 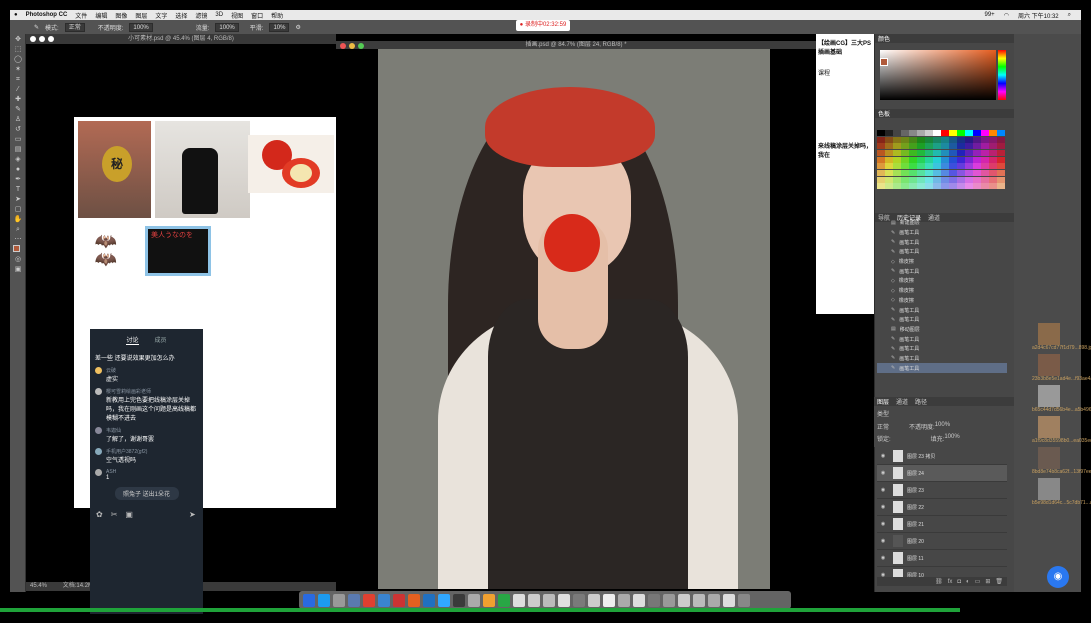 What do you see at coordinates (942, 524) in the screenshot?
I see `layer-row: ◉ 图层 21` at bounding box center [942, 524].